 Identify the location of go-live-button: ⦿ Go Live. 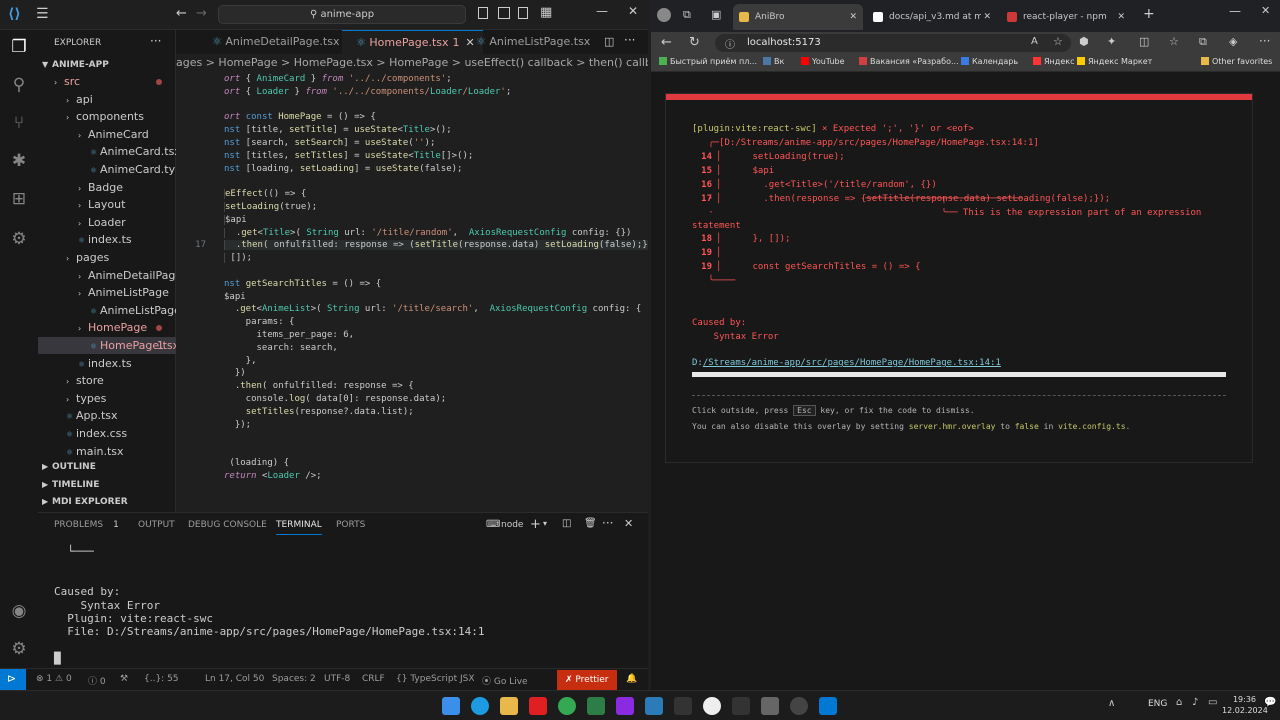
(505, 680).